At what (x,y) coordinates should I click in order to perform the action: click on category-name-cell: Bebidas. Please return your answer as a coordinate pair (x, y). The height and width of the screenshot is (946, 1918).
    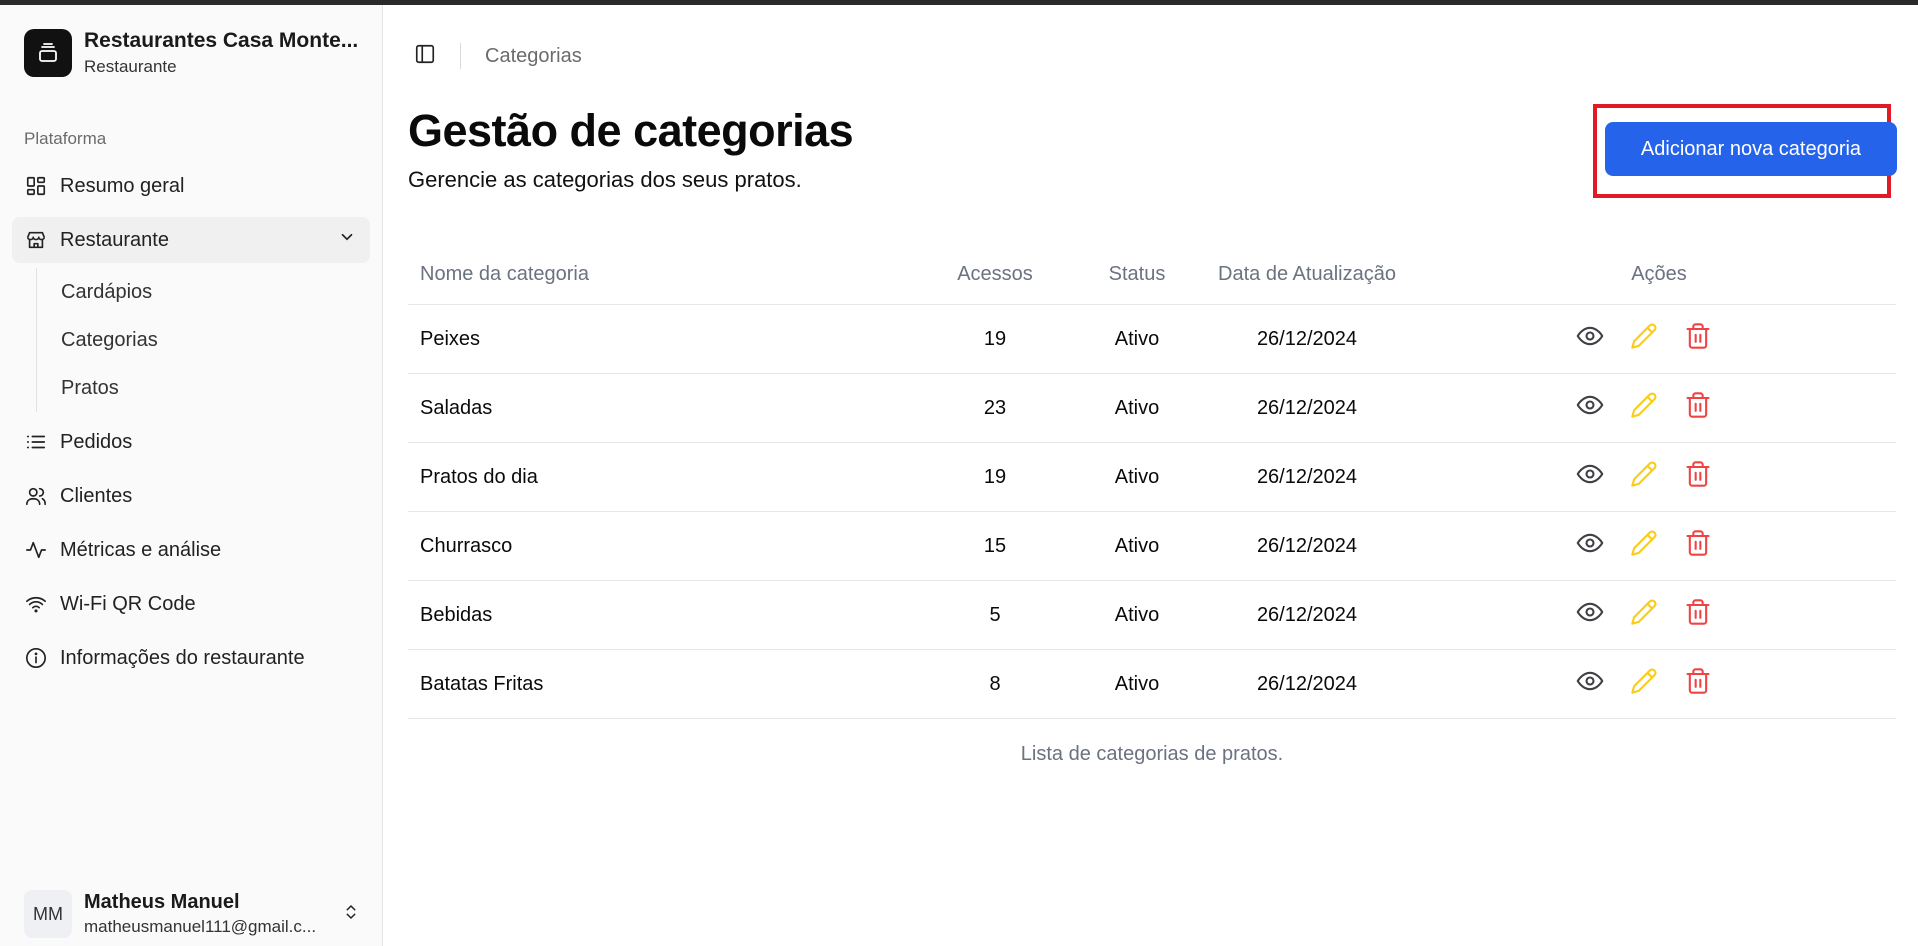
    Looking at the image, I should click on (456, 614).